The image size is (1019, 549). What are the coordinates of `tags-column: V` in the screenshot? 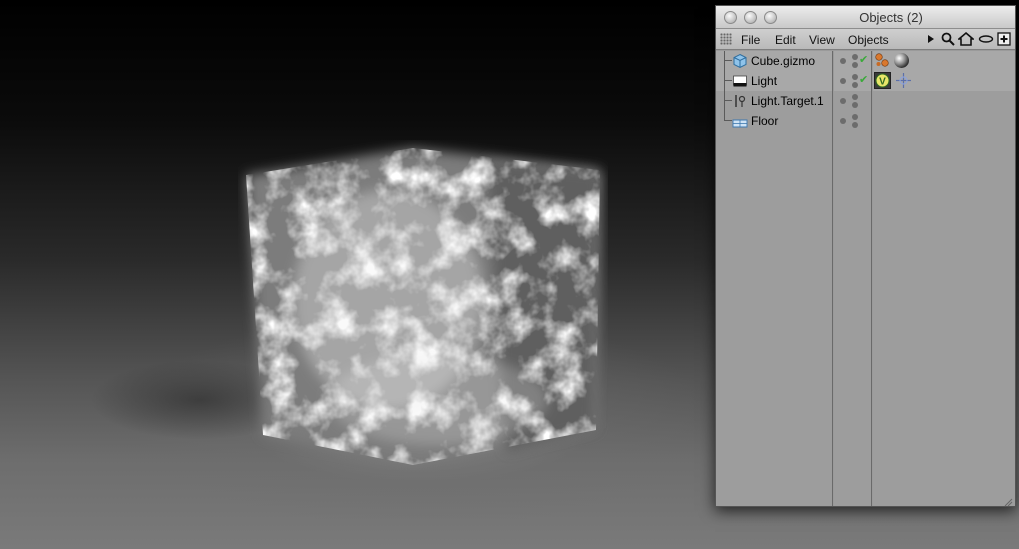 It's located at (944, 278).